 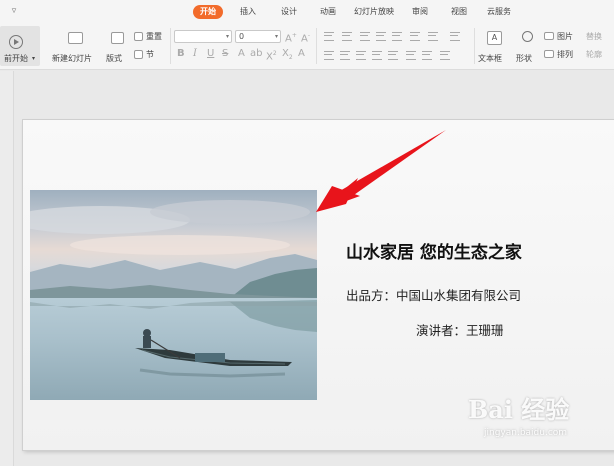 What do you see at coordinates (195, 54) in the screenshot?
I see `italic-icon: I` at bounding box center [195, 54].